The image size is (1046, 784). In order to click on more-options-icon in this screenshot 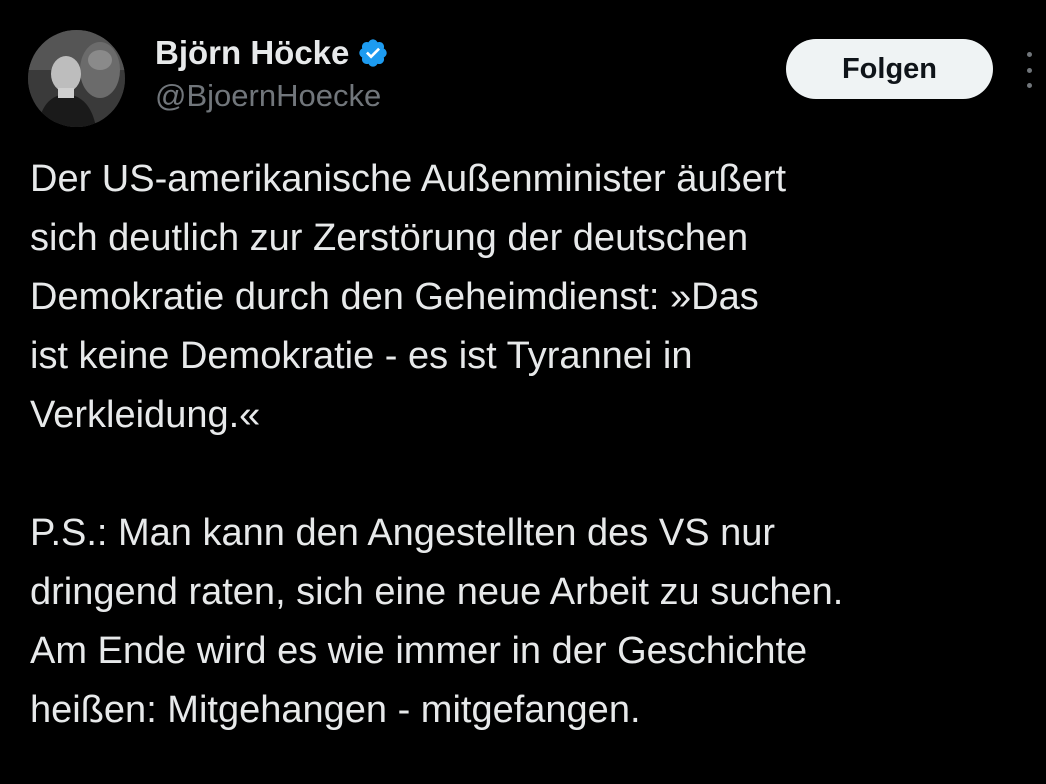, I will do `click(1029, 70)`.